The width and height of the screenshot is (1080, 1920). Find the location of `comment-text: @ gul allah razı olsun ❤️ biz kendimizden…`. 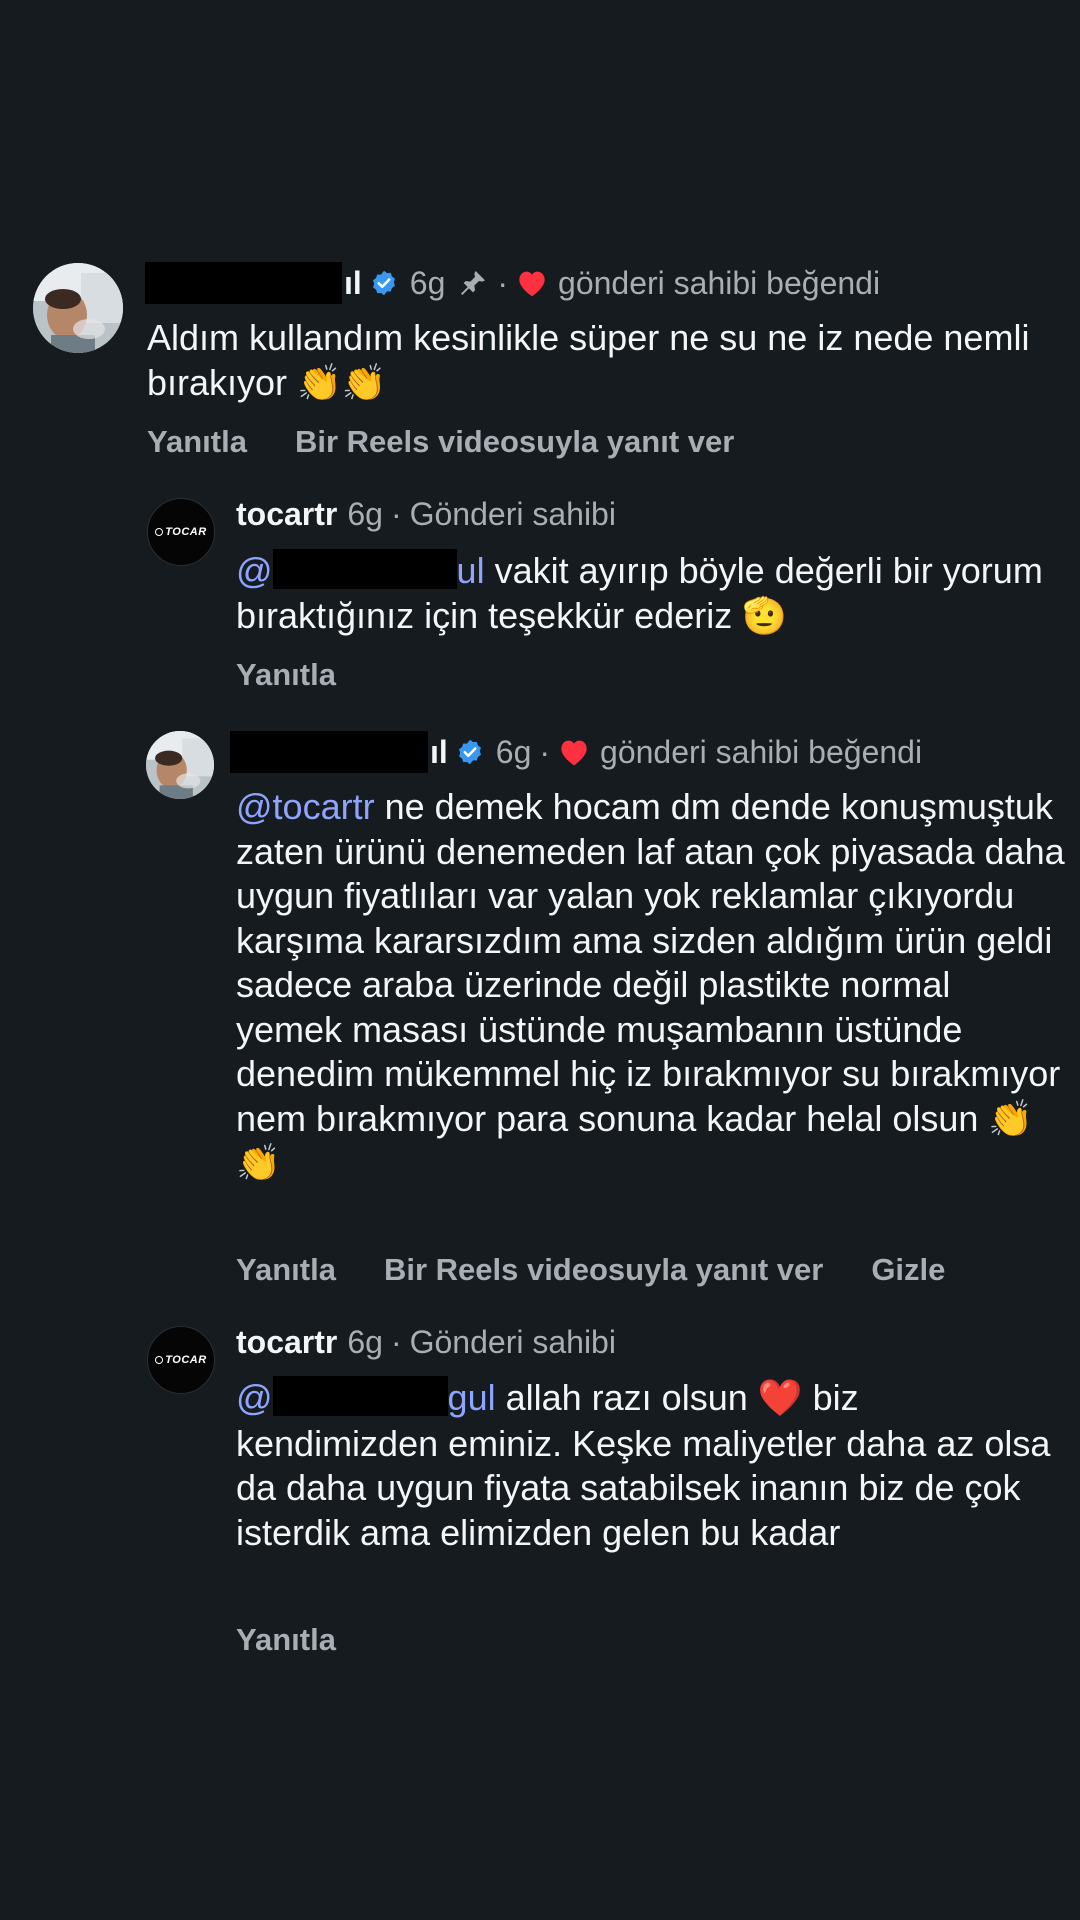

comment-text: @ gul allah razı olsun ❤️ biz kendimizden… is located at coordinates (646, 1465).